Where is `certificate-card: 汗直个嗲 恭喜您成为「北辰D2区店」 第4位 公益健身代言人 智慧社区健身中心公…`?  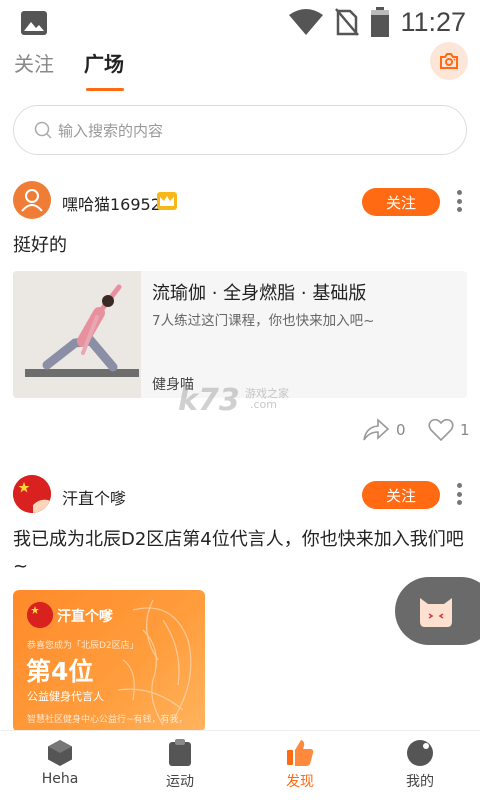
certificate-card: 汗直个嗲 恭喜您成为「北辰D2区店」 第4位 公益健身代言人 智慧社区健身中心公… is located at coordinates (109, 661).